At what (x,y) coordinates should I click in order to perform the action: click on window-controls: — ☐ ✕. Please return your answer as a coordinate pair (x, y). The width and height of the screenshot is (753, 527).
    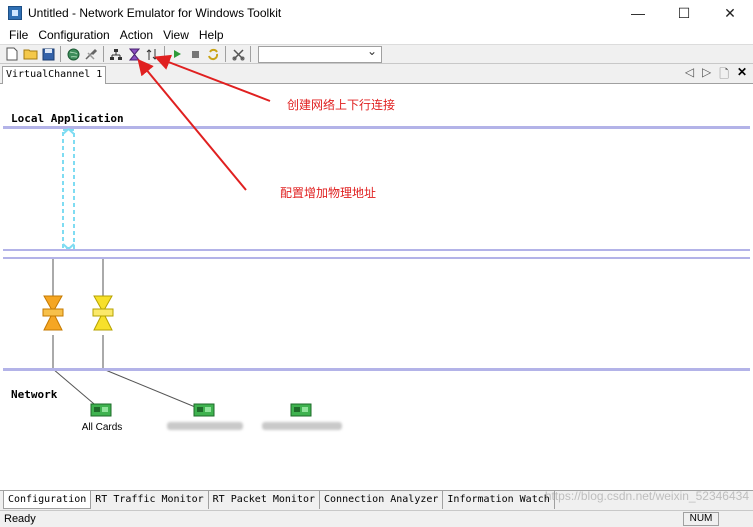
    Looking at the image, I should click on (684, 13).